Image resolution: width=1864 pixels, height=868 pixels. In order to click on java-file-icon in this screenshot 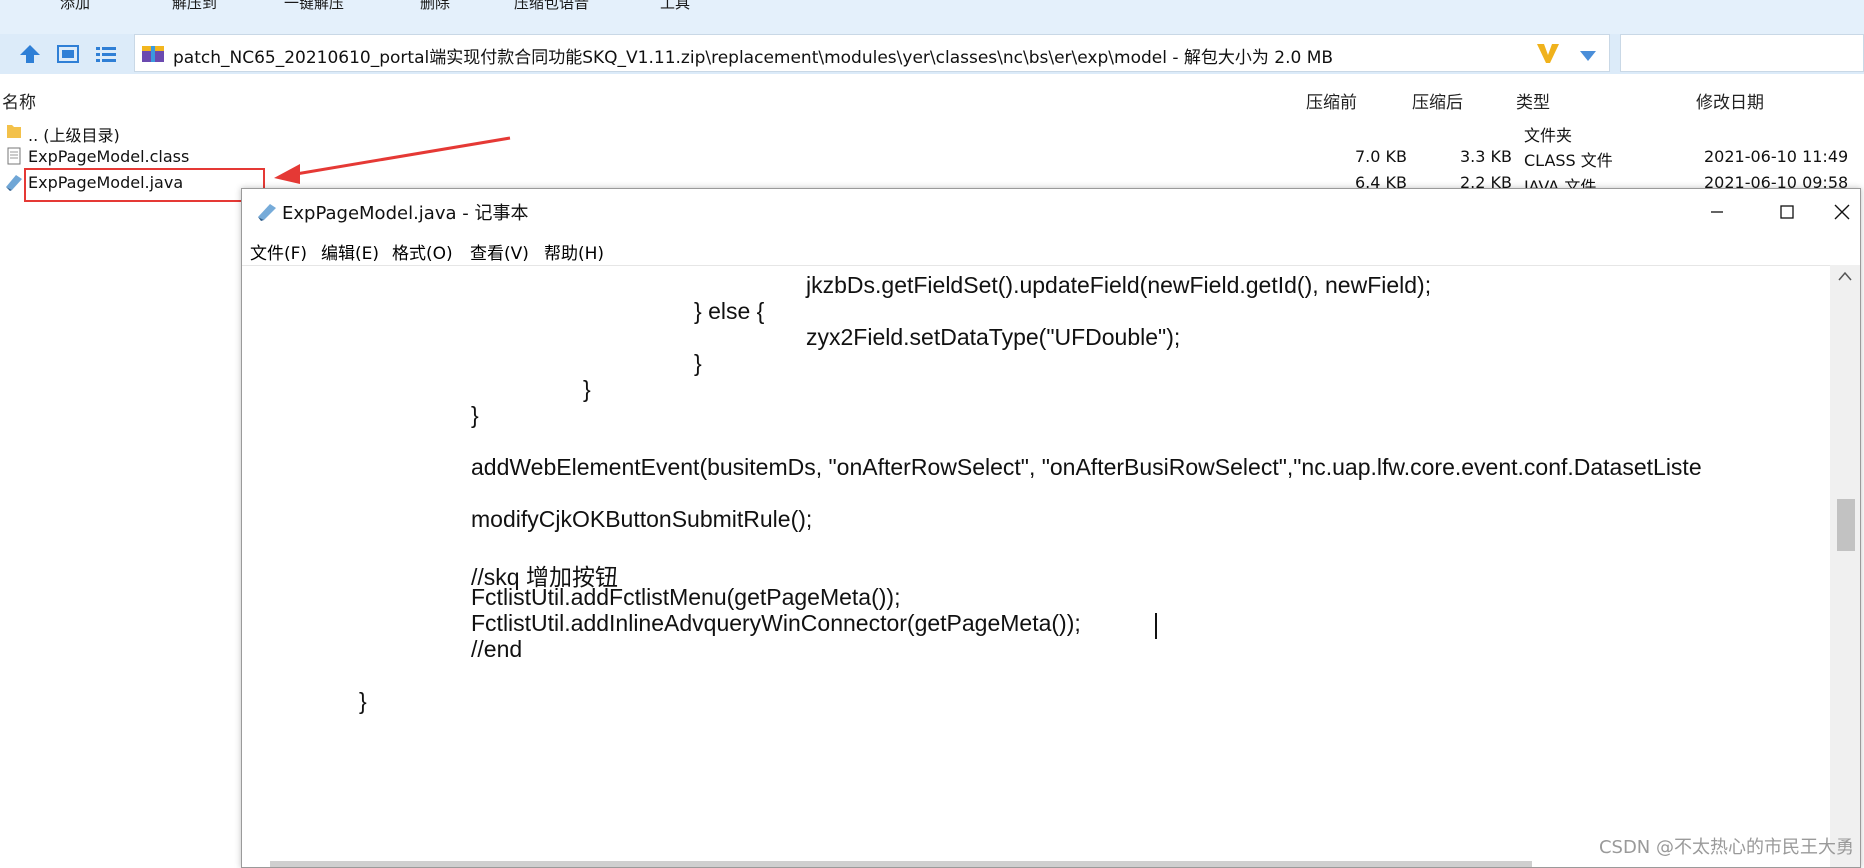, I will do `click(14, 182)`.